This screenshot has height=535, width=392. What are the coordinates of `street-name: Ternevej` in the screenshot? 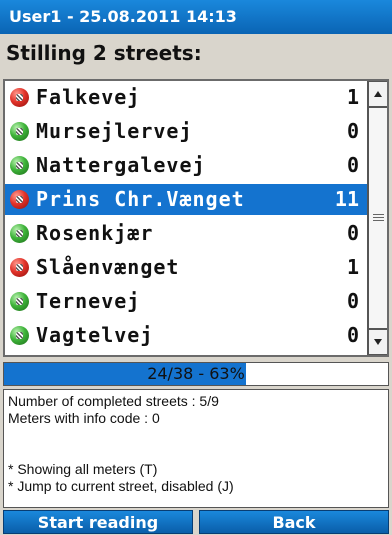 It's located at (88, 301).